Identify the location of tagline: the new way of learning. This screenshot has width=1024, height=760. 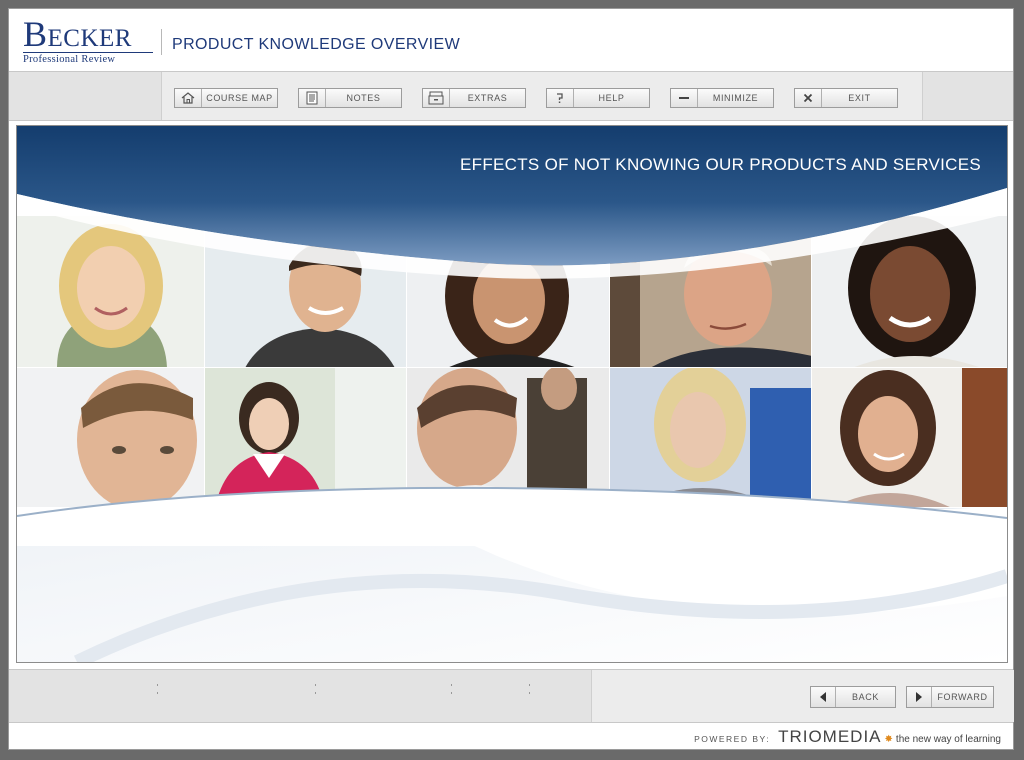
(948, 739).